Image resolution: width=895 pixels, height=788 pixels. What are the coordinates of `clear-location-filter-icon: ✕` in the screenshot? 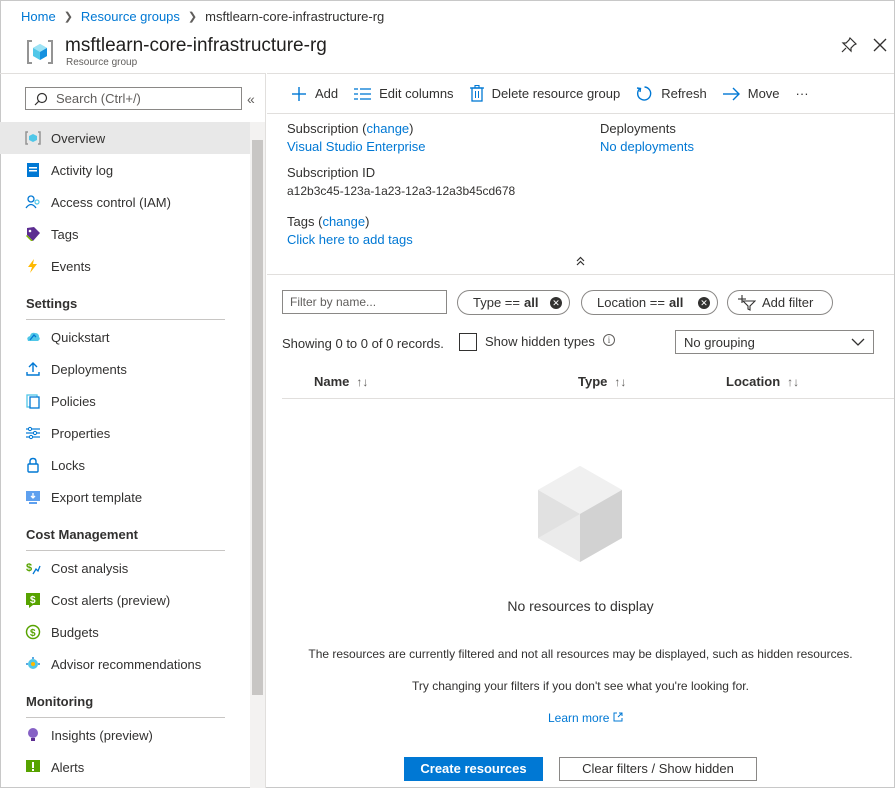 It's located at (704, 303).